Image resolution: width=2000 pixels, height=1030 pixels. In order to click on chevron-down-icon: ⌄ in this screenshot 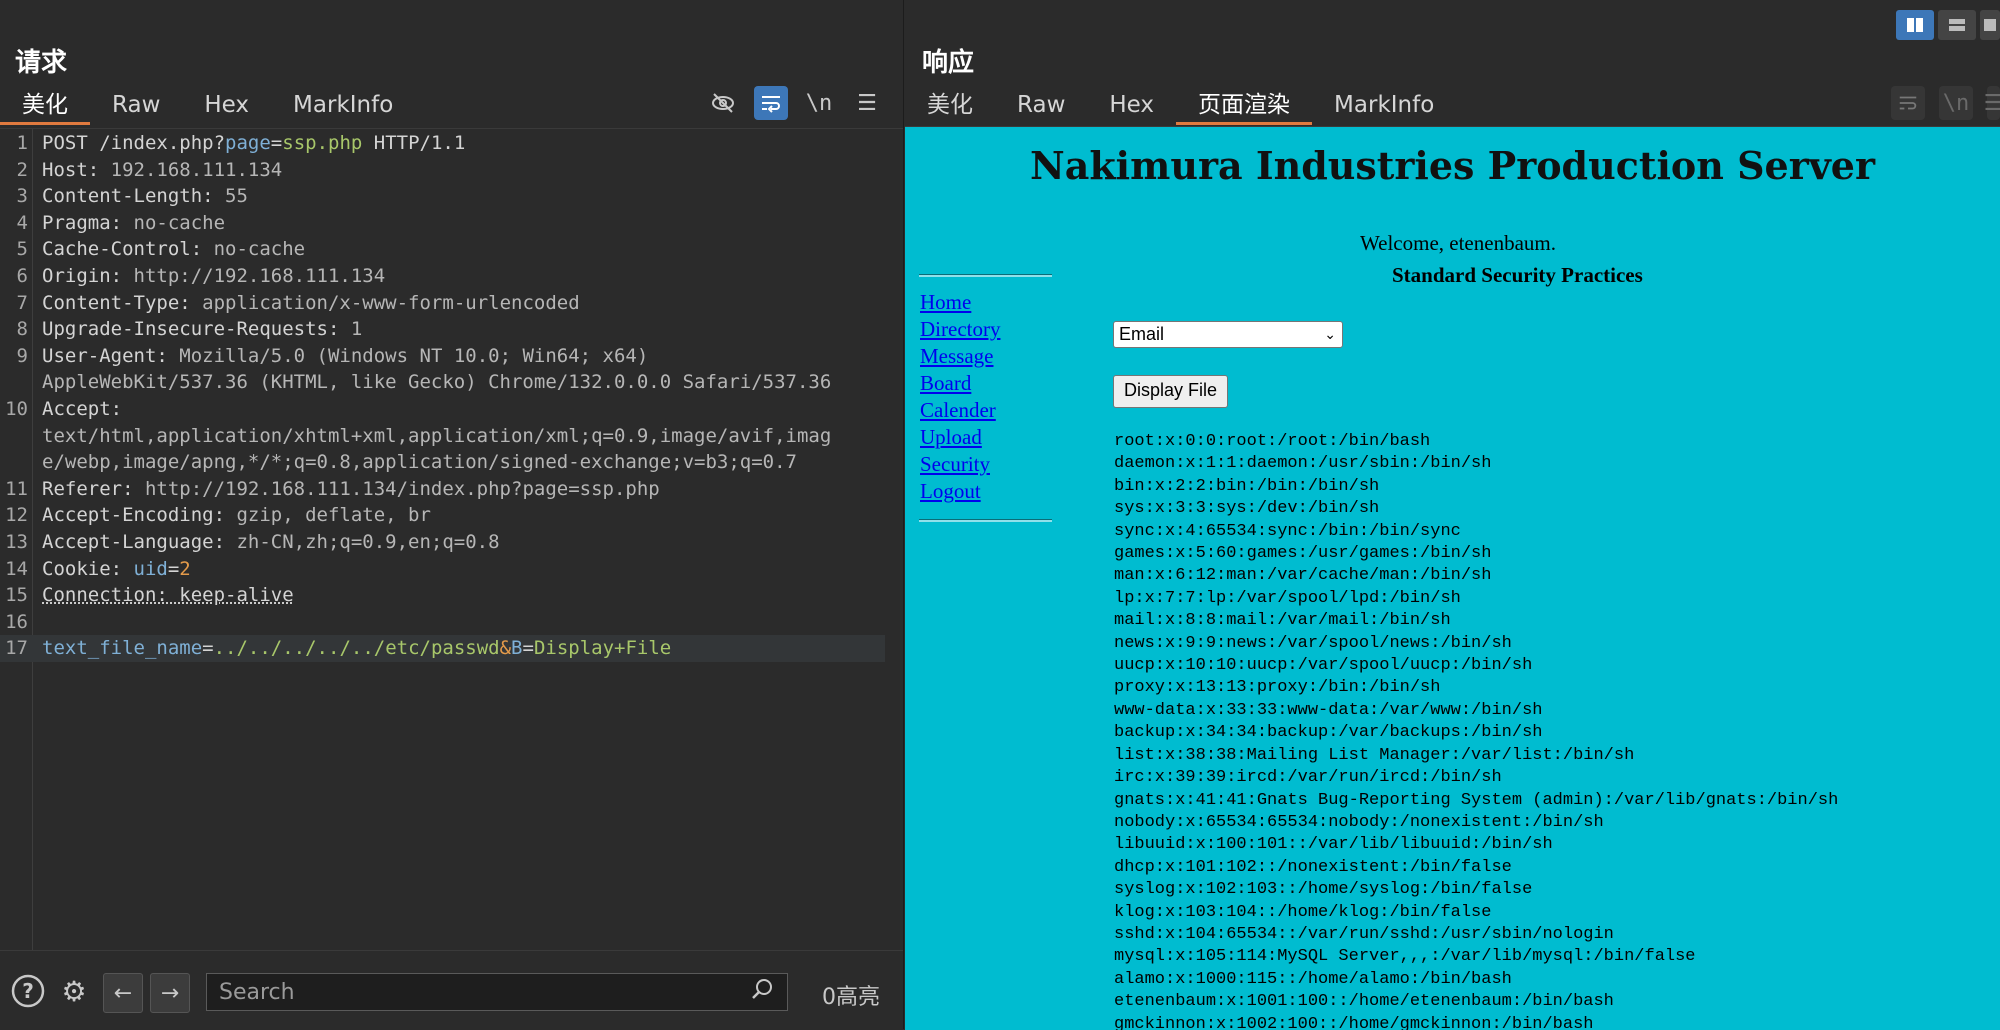, I will do `click(1330, 334)`.